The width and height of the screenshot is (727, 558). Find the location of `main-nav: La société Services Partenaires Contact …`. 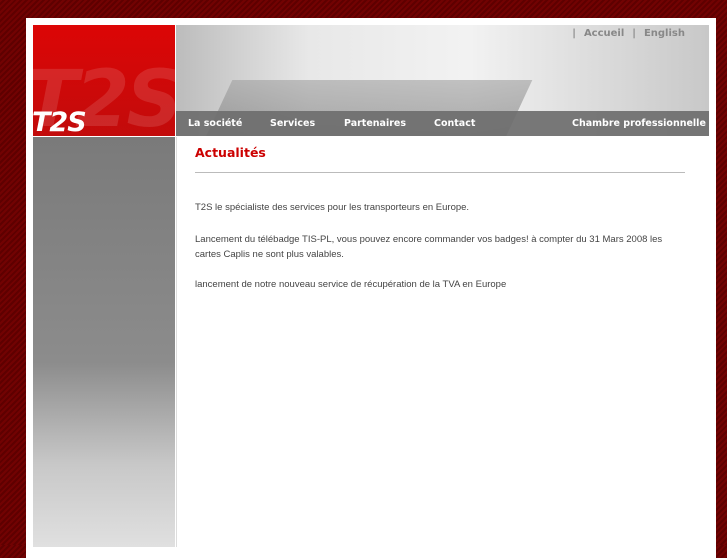

main-nav: La société Services Partenaires Contact … is located at coordinates (442, 123).